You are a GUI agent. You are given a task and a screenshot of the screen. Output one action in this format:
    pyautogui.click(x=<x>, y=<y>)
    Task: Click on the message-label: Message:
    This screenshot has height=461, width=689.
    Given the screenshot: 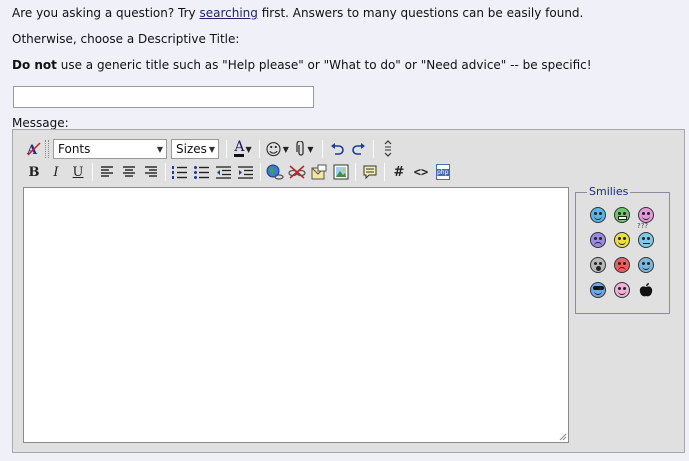 What is the action you would take?
    pyautogui.click(x=40, y=123)
    